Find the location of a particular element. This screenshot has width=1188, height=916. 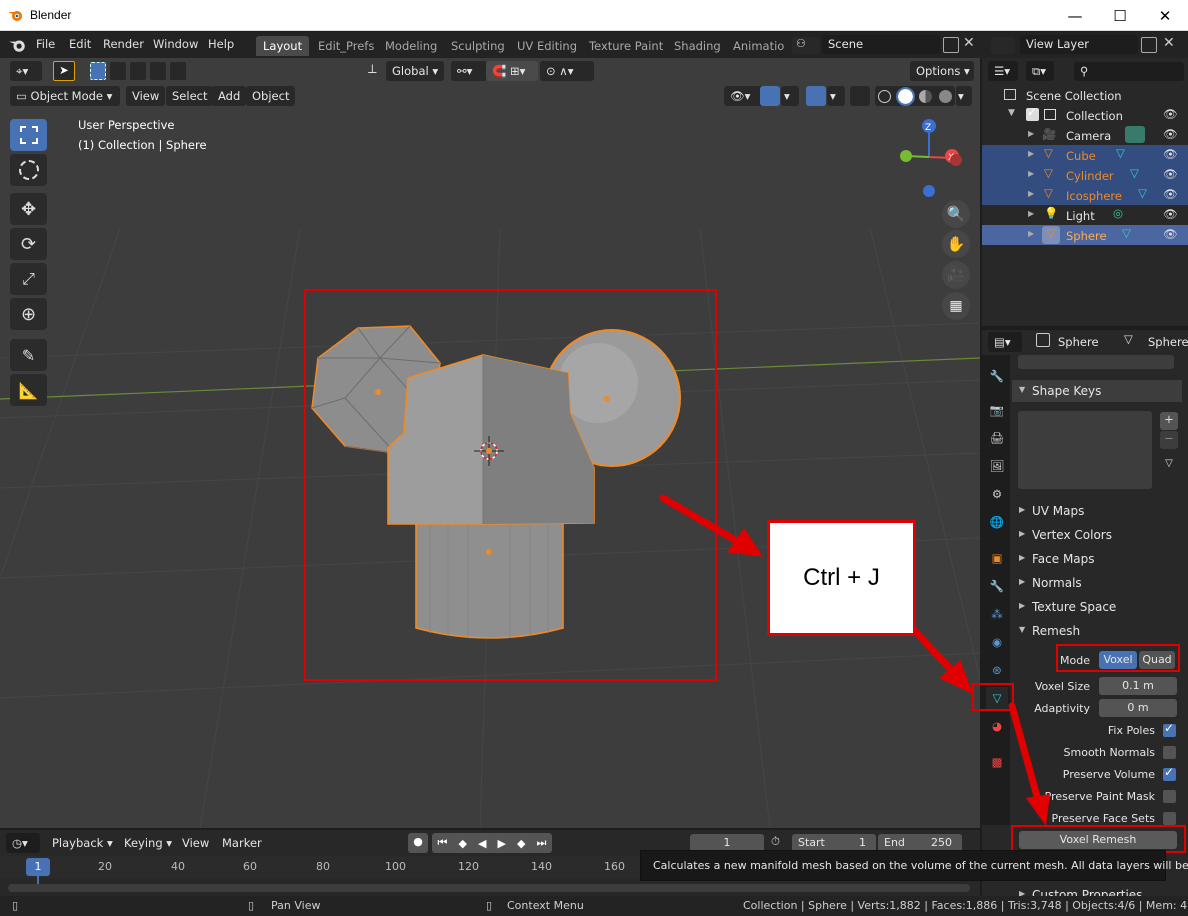

gizmo-dropdown-icon: ▾ is located at coordinates (790, 96).